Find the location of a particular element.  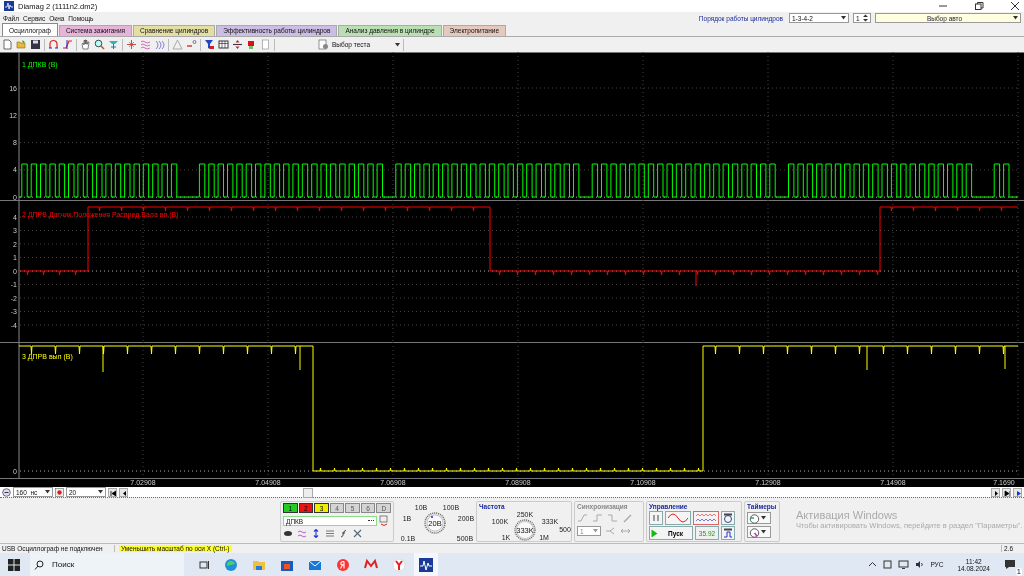

search-icon is located at coordinates (39, 564).